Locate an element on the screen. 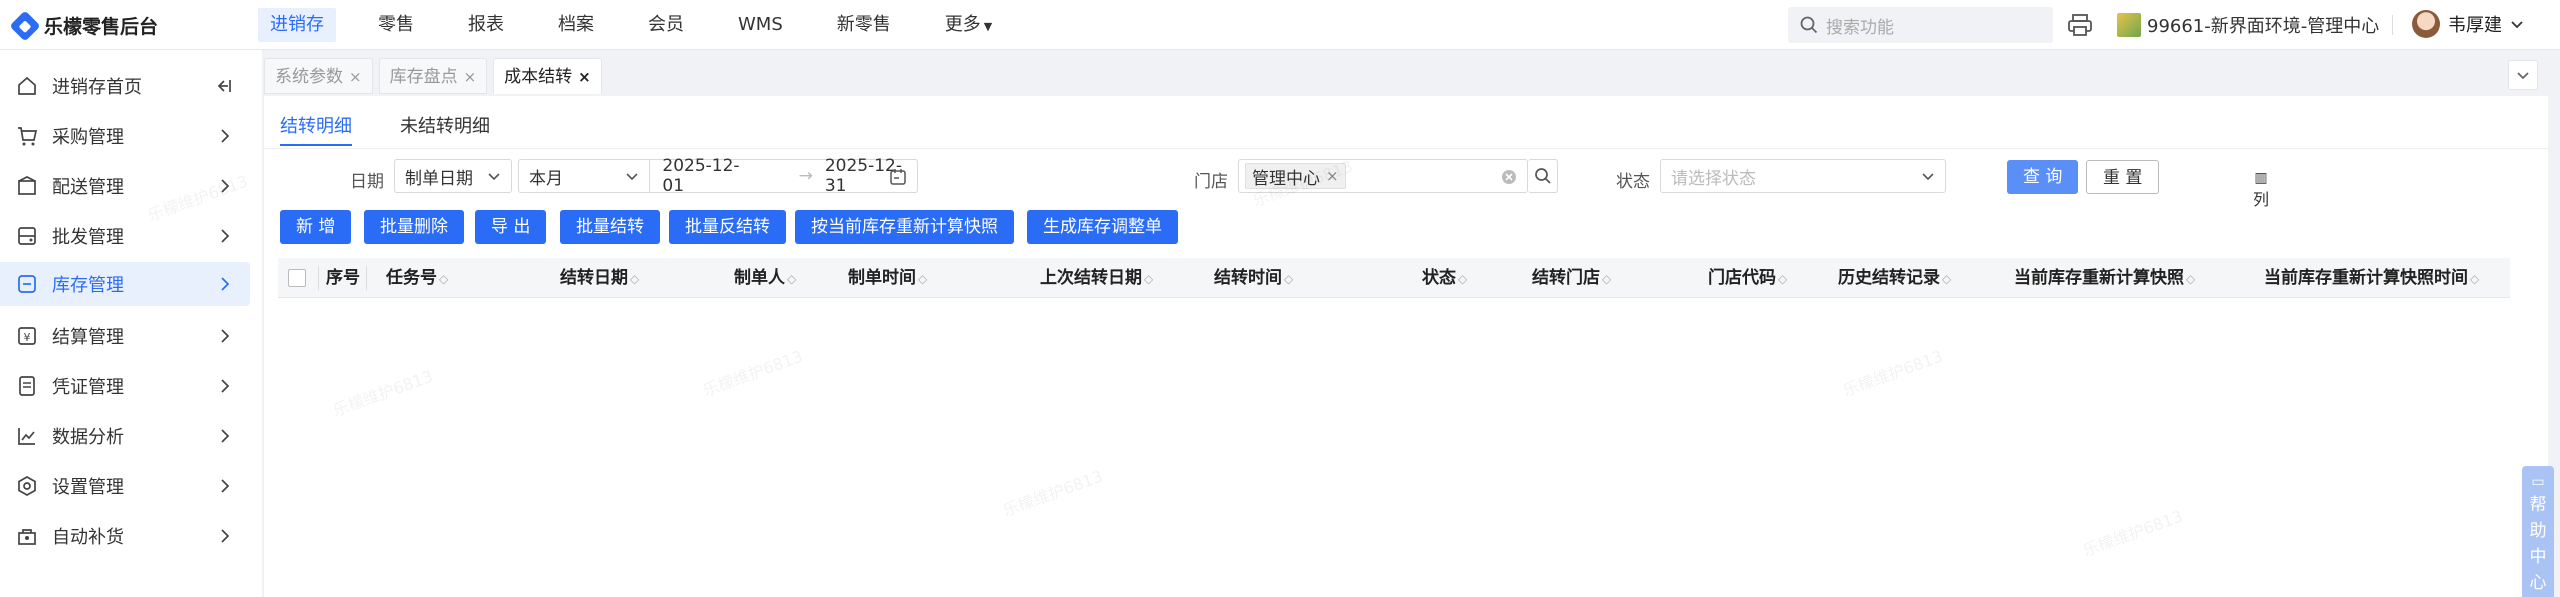 The height and width of the screenshot is (597, 2560). date-type-value: 制单日期 is located at coordinates (439, 178).